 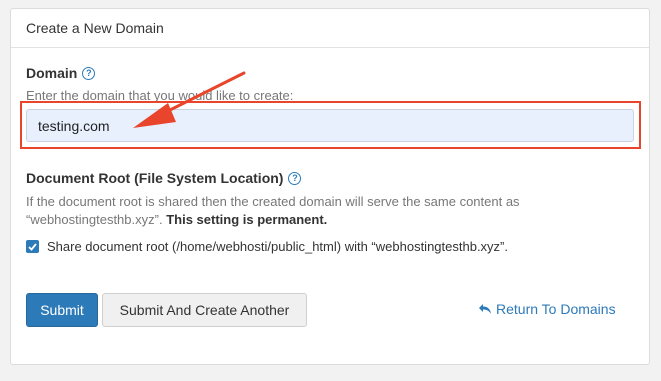 What do you see at coordinates (330, 28) in the screenshot?
I see `panel-title: Create a New Domain` at bounding box center [330, 28].